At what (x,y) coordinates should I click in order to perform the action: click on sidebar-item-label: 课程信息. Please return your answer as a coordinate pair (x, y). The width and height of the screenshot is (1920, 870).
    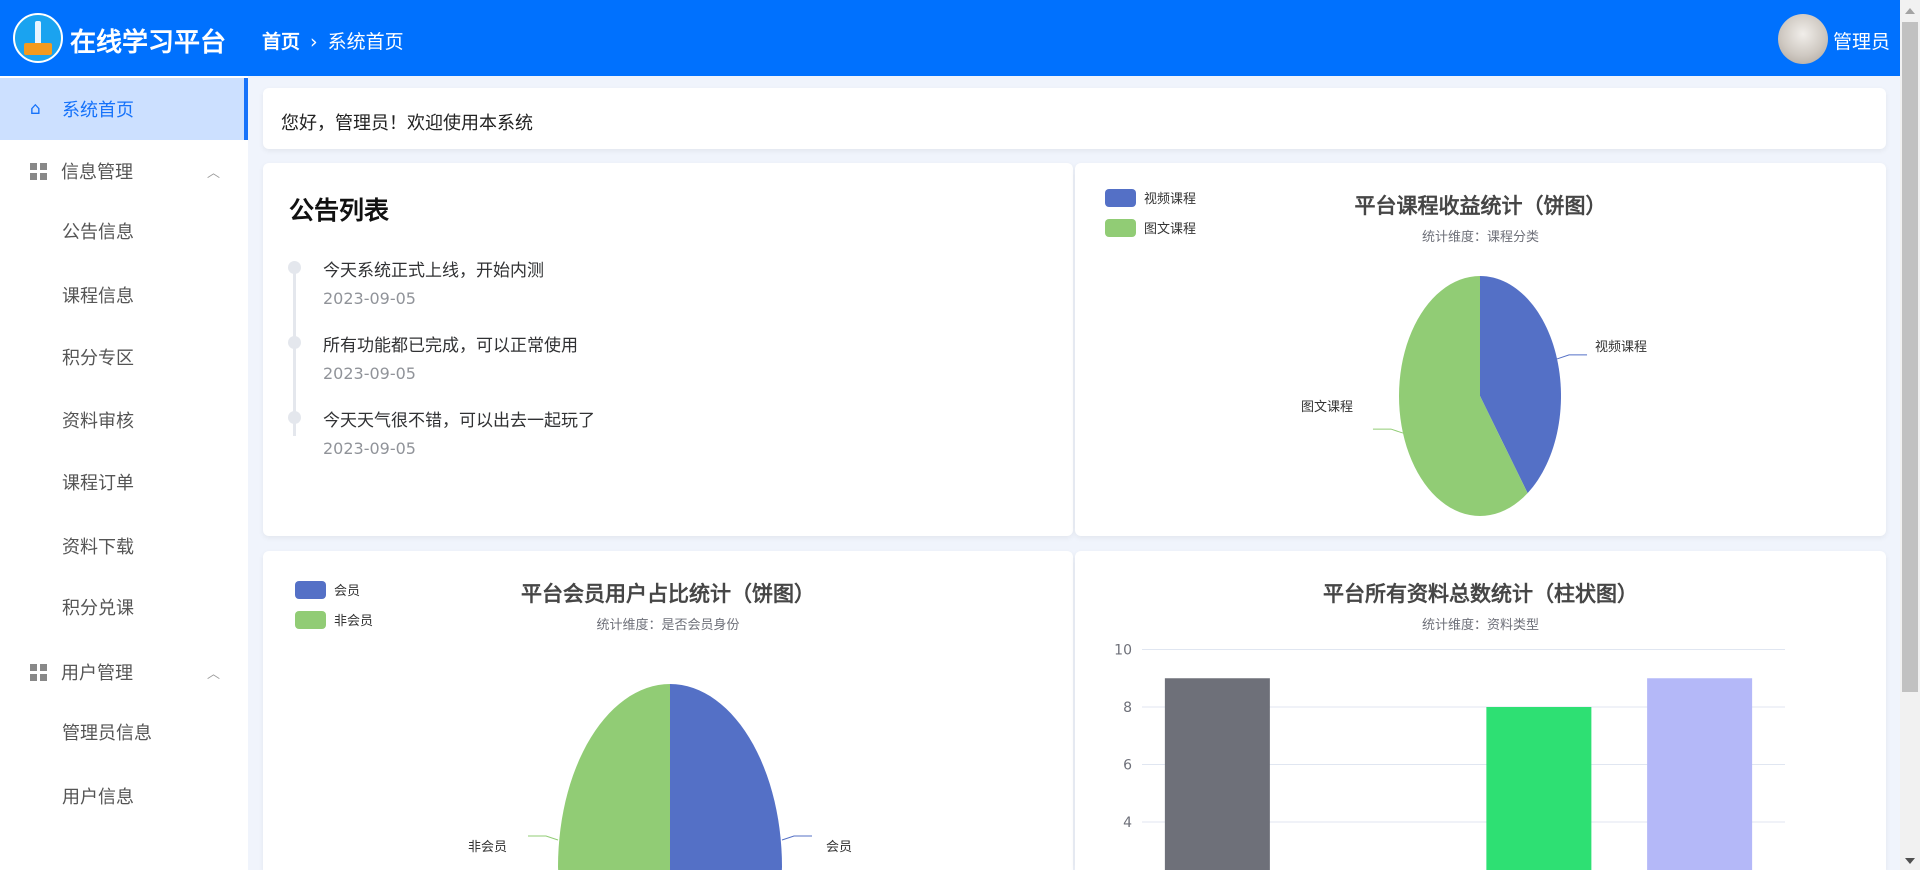
    Looking at the image, I should click on (98, 296).